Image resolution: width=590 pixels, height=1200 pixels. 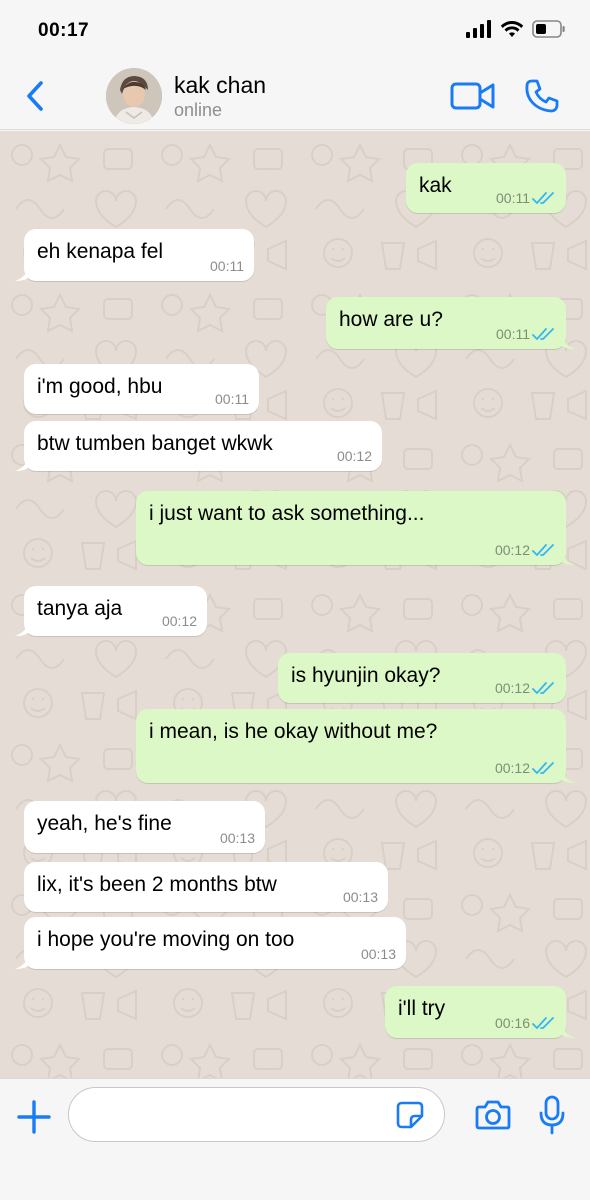 What do you see at coordinates (80, 608) in the screenshot?
I see `message-text: tanya aja` at bounding box center [80, 608].